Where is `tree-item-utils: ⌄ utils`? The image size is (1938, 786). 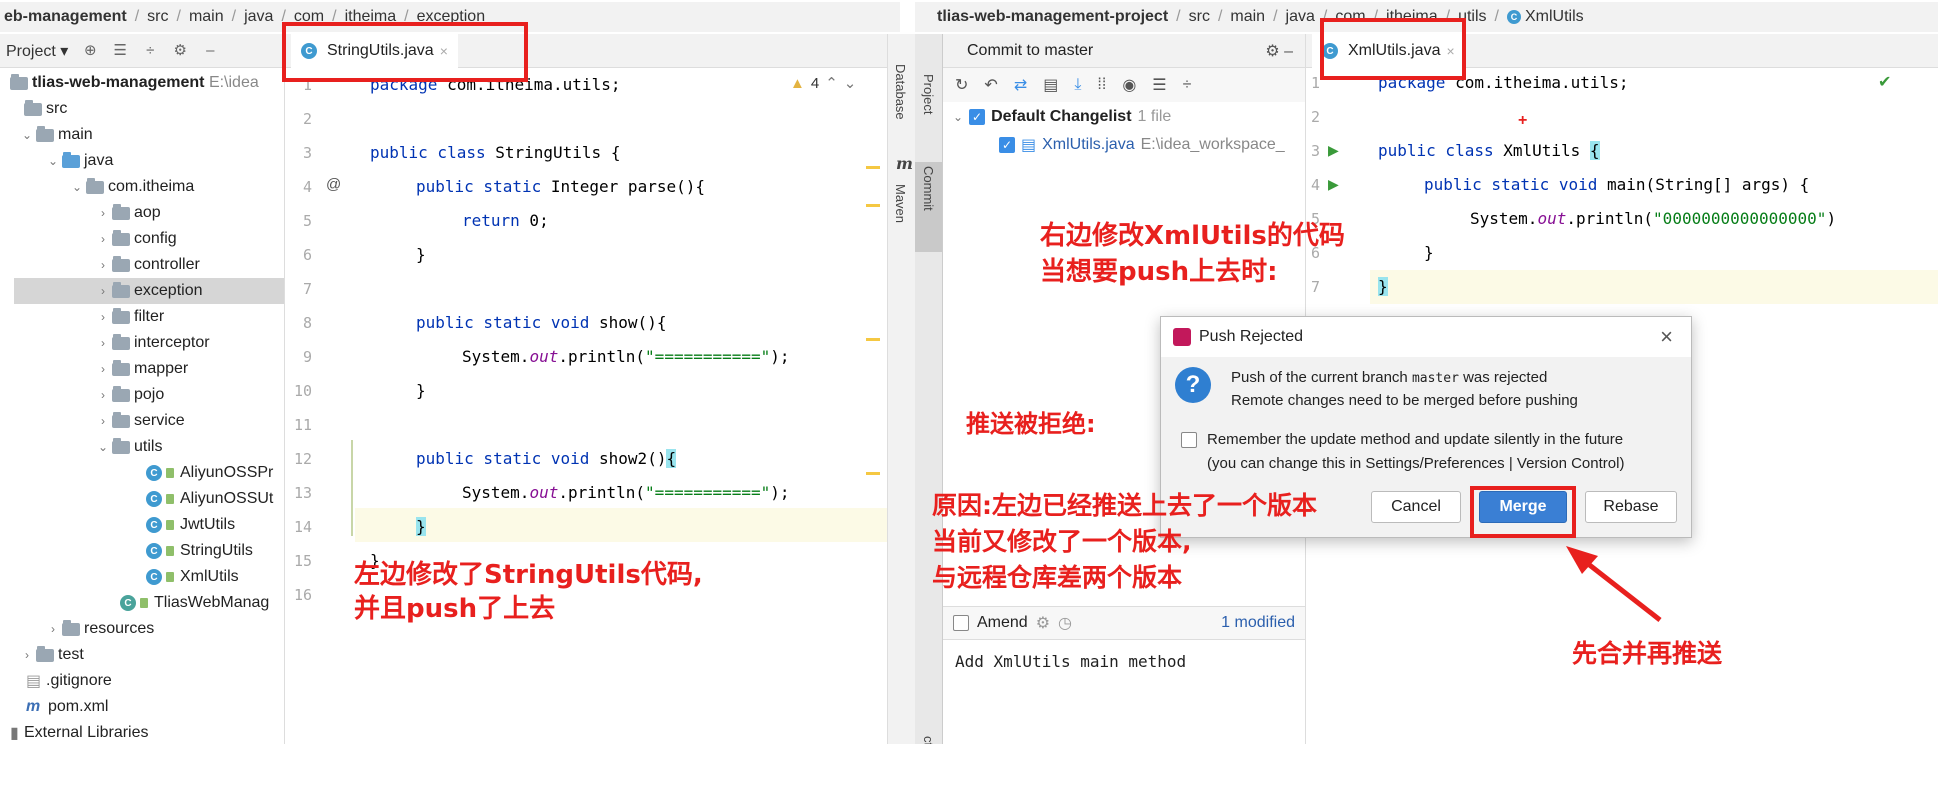
tree-item-utils: ⌄ utils is located at coordinates (129, 447).